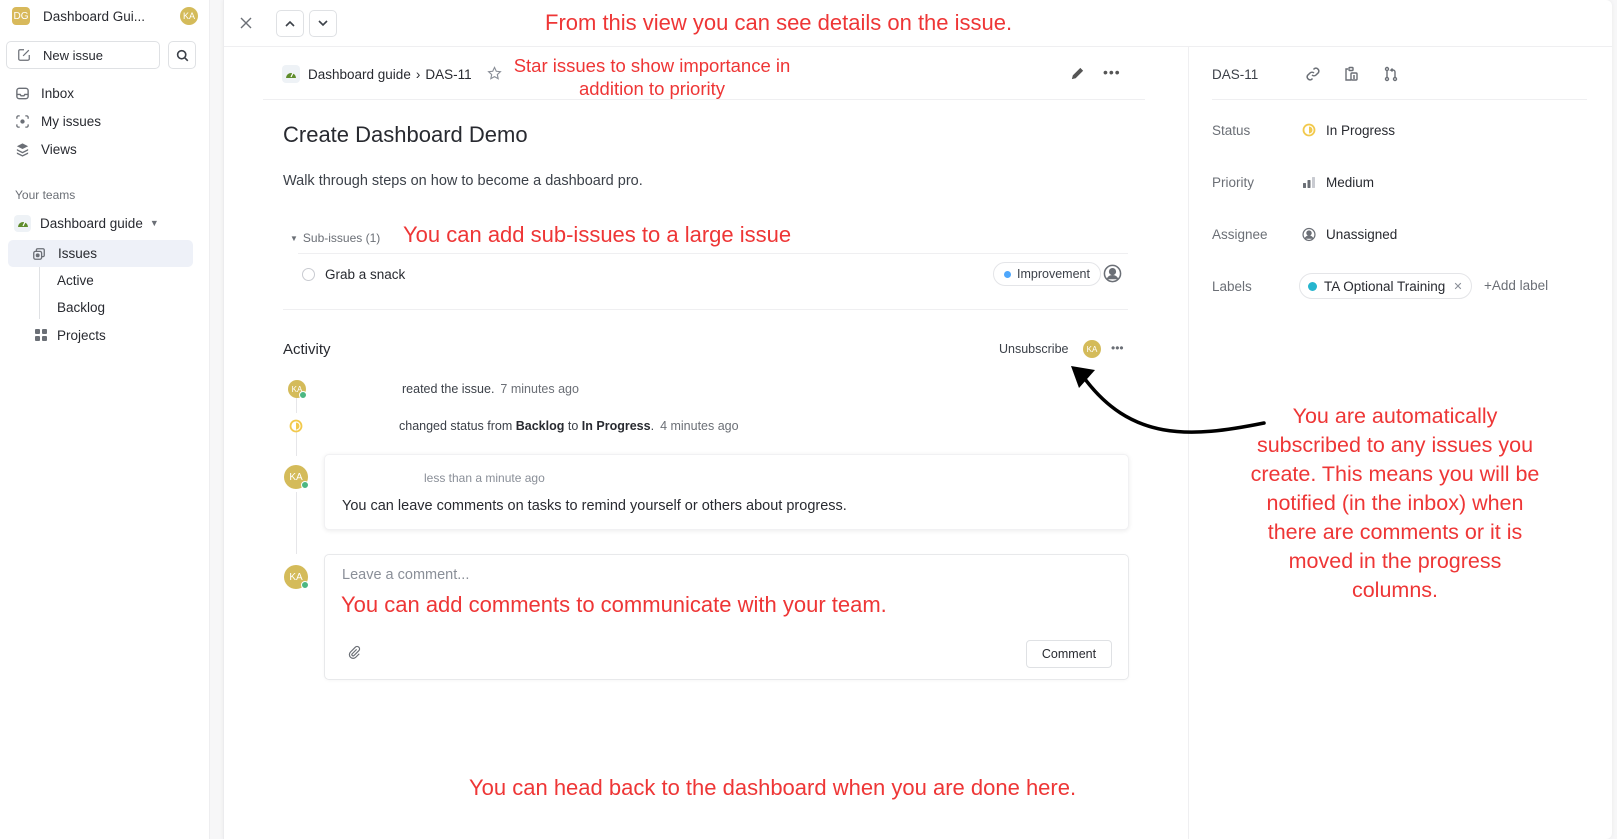 This screenshot has width=1617, height=839. I want to click on activity-event-created: reated the issue. 7 minutes ago, so click(490, 389).